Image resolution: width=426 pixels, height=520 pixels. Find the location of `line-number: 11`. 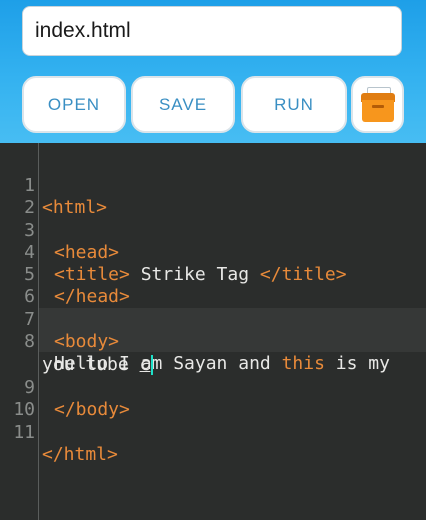

line-number: 11 is located at coordinates (24, 432).